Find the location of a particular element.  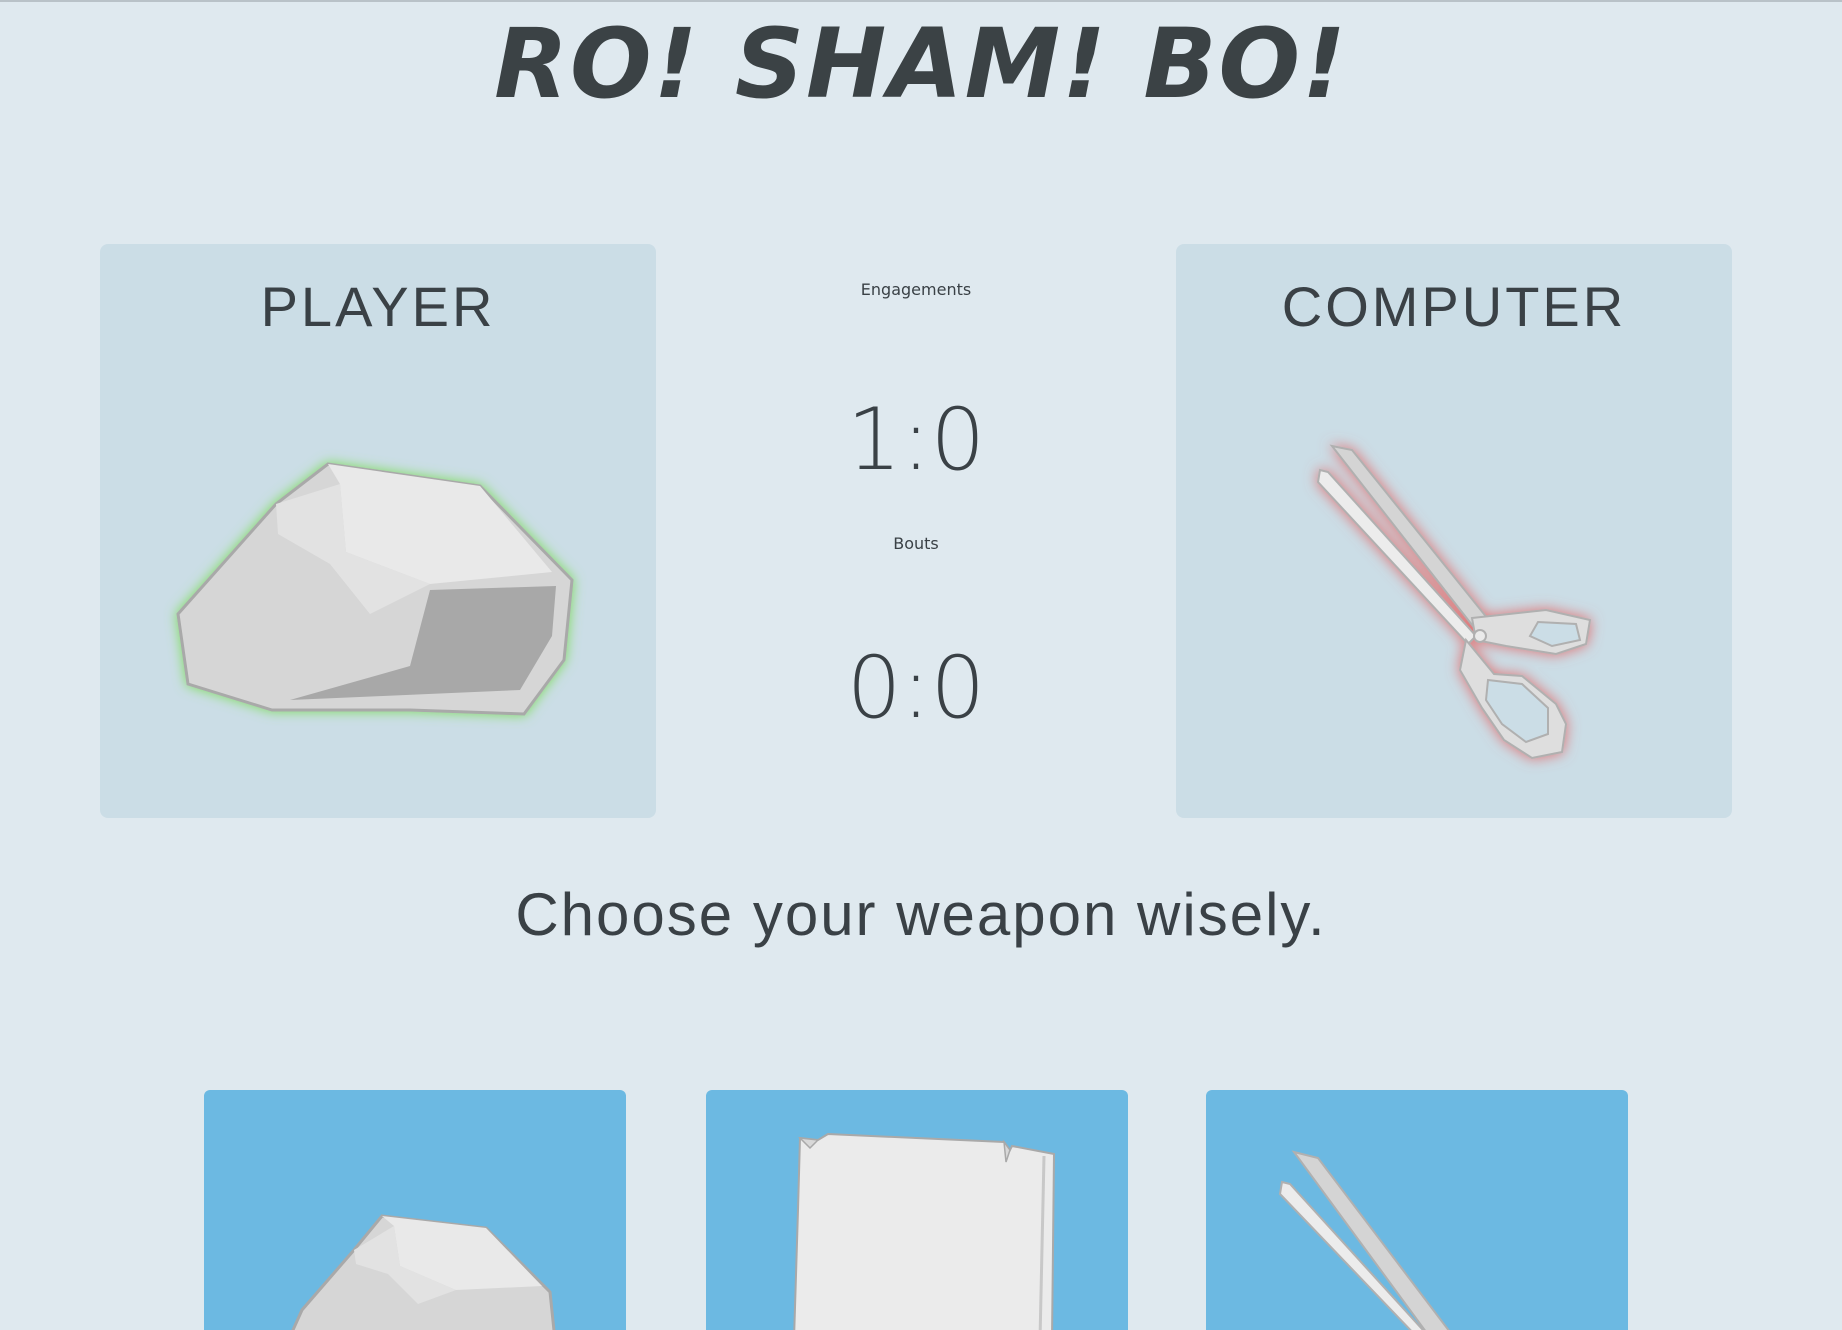

game-title: RO! SHAM! BO! is located at coordinates (921, 64).